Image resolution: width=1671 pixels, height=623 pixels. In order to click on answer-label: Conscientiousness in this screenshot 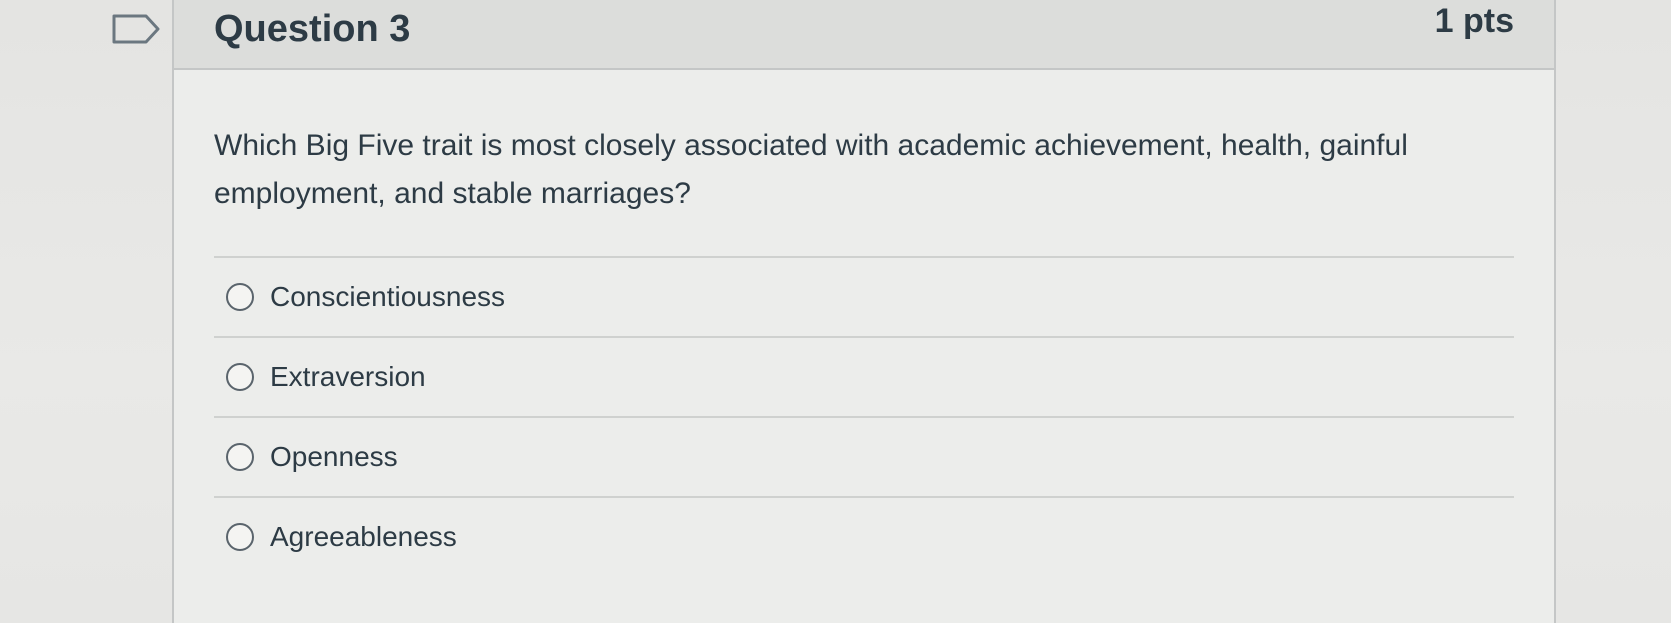, I will do `click(388, 296)`.